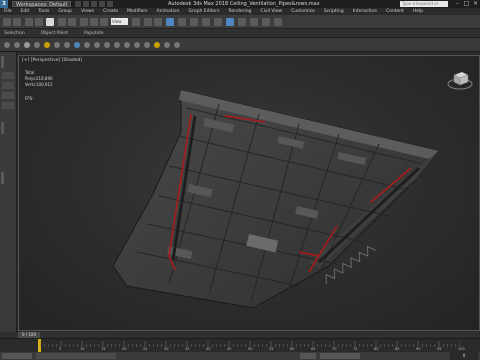  What do you see at coordinates (4, 4) in the screenshot?
I see `app-logo: 3` at bounding box center [4, 4].